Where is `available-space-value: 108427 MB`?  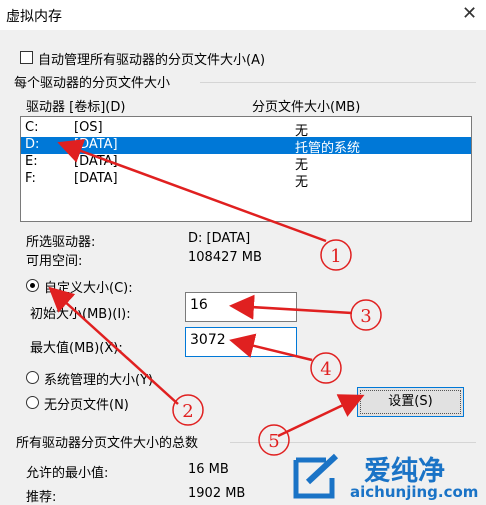
available-space-value: 108427 MB is located at coordinates (225, 257).